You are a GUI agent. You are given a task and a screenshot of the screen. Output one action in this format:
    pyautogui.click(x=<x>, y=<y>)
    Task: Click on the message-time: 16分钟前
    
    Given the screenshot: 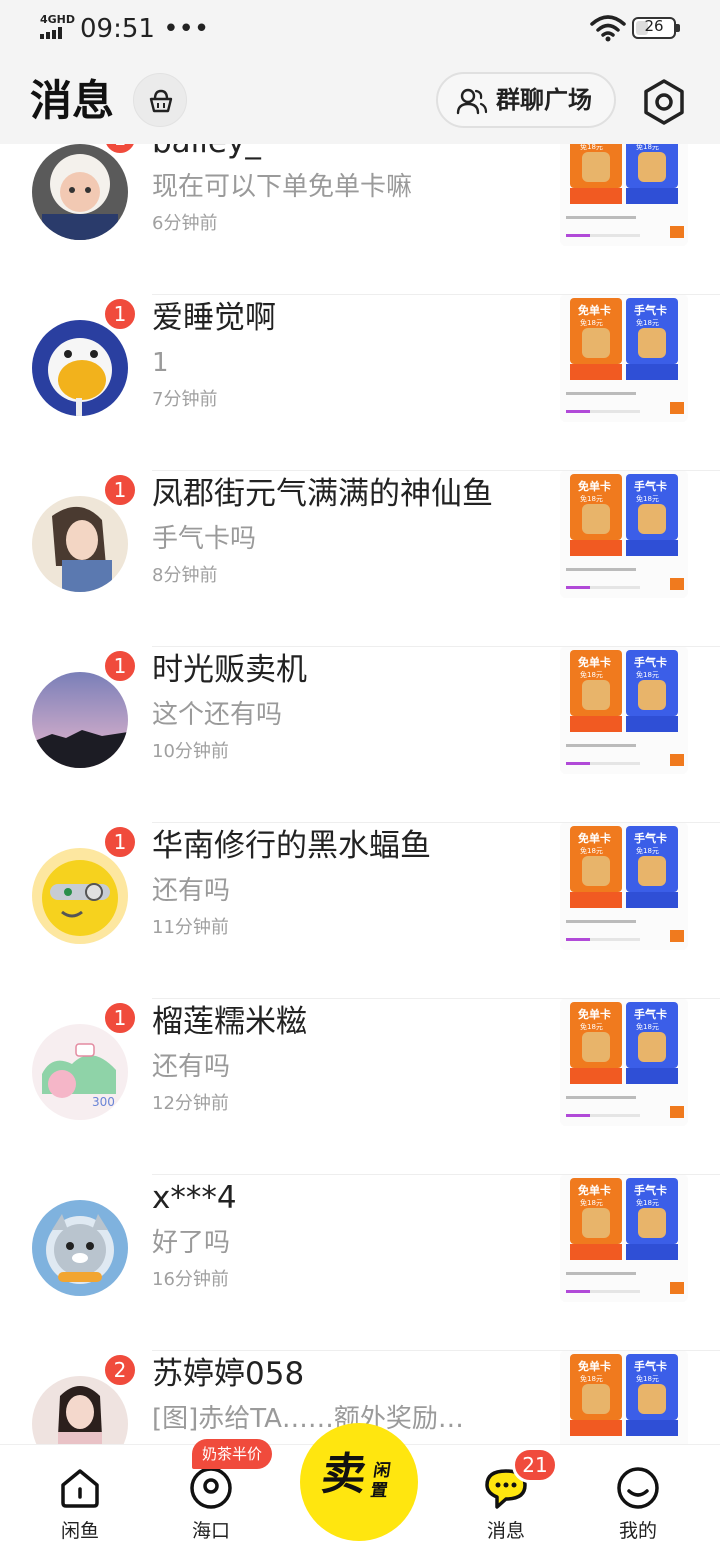 What is the action you would take?
    pyautogui.click(x=190, y=1279)
    